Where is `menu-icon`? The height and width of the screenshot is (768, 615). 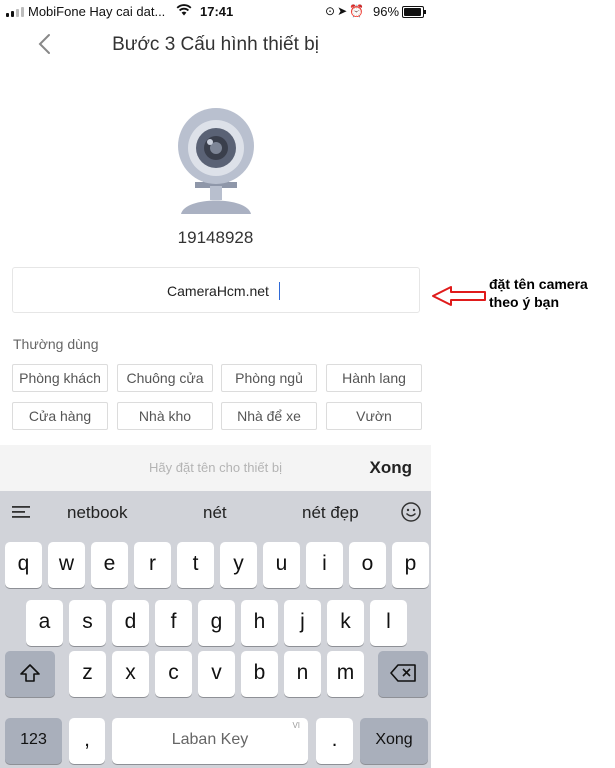 menu-icon is located at coordinates (21, 512).